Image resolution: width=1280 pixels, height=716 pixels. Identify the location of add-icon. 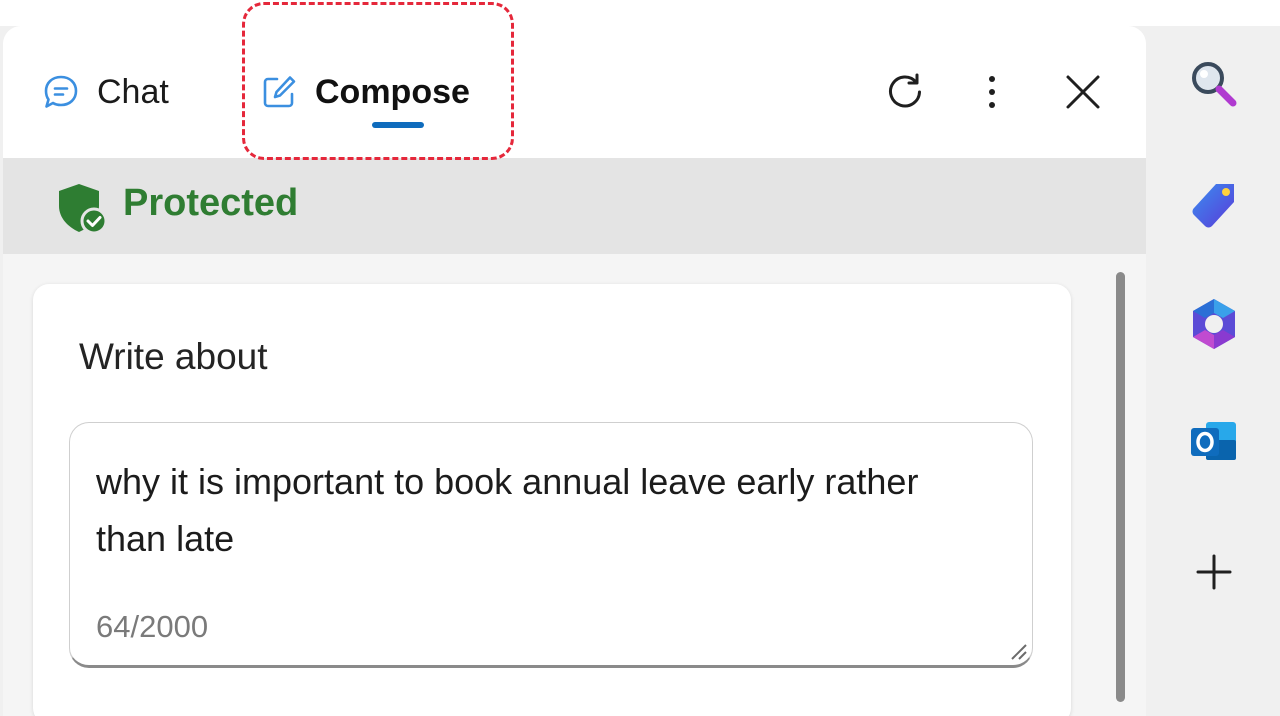
(1214, 574).